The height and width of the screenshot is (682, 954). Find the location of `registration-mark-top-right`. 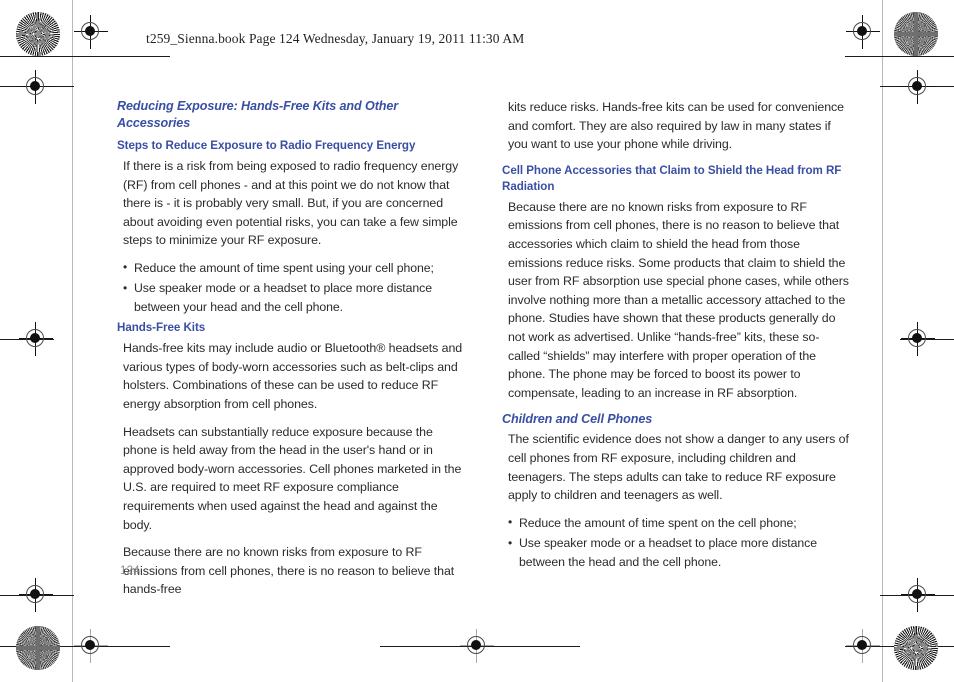

registration-mark-top-right is located at coordinates (863, 32).